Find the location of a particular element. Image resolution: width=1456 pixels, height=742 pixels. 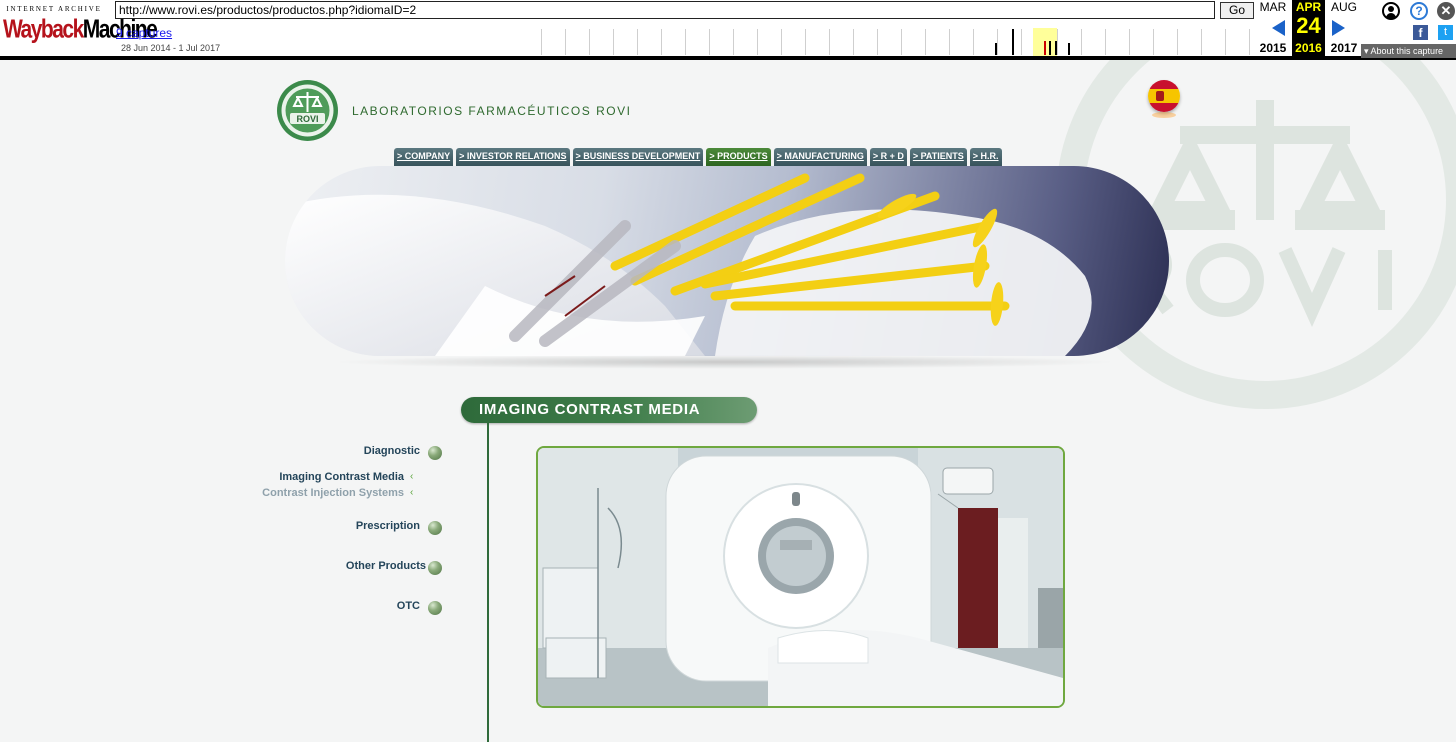

menu-item-contrast-injection-systems: Contrast Injection Systems is located at coordinates (333, 493).